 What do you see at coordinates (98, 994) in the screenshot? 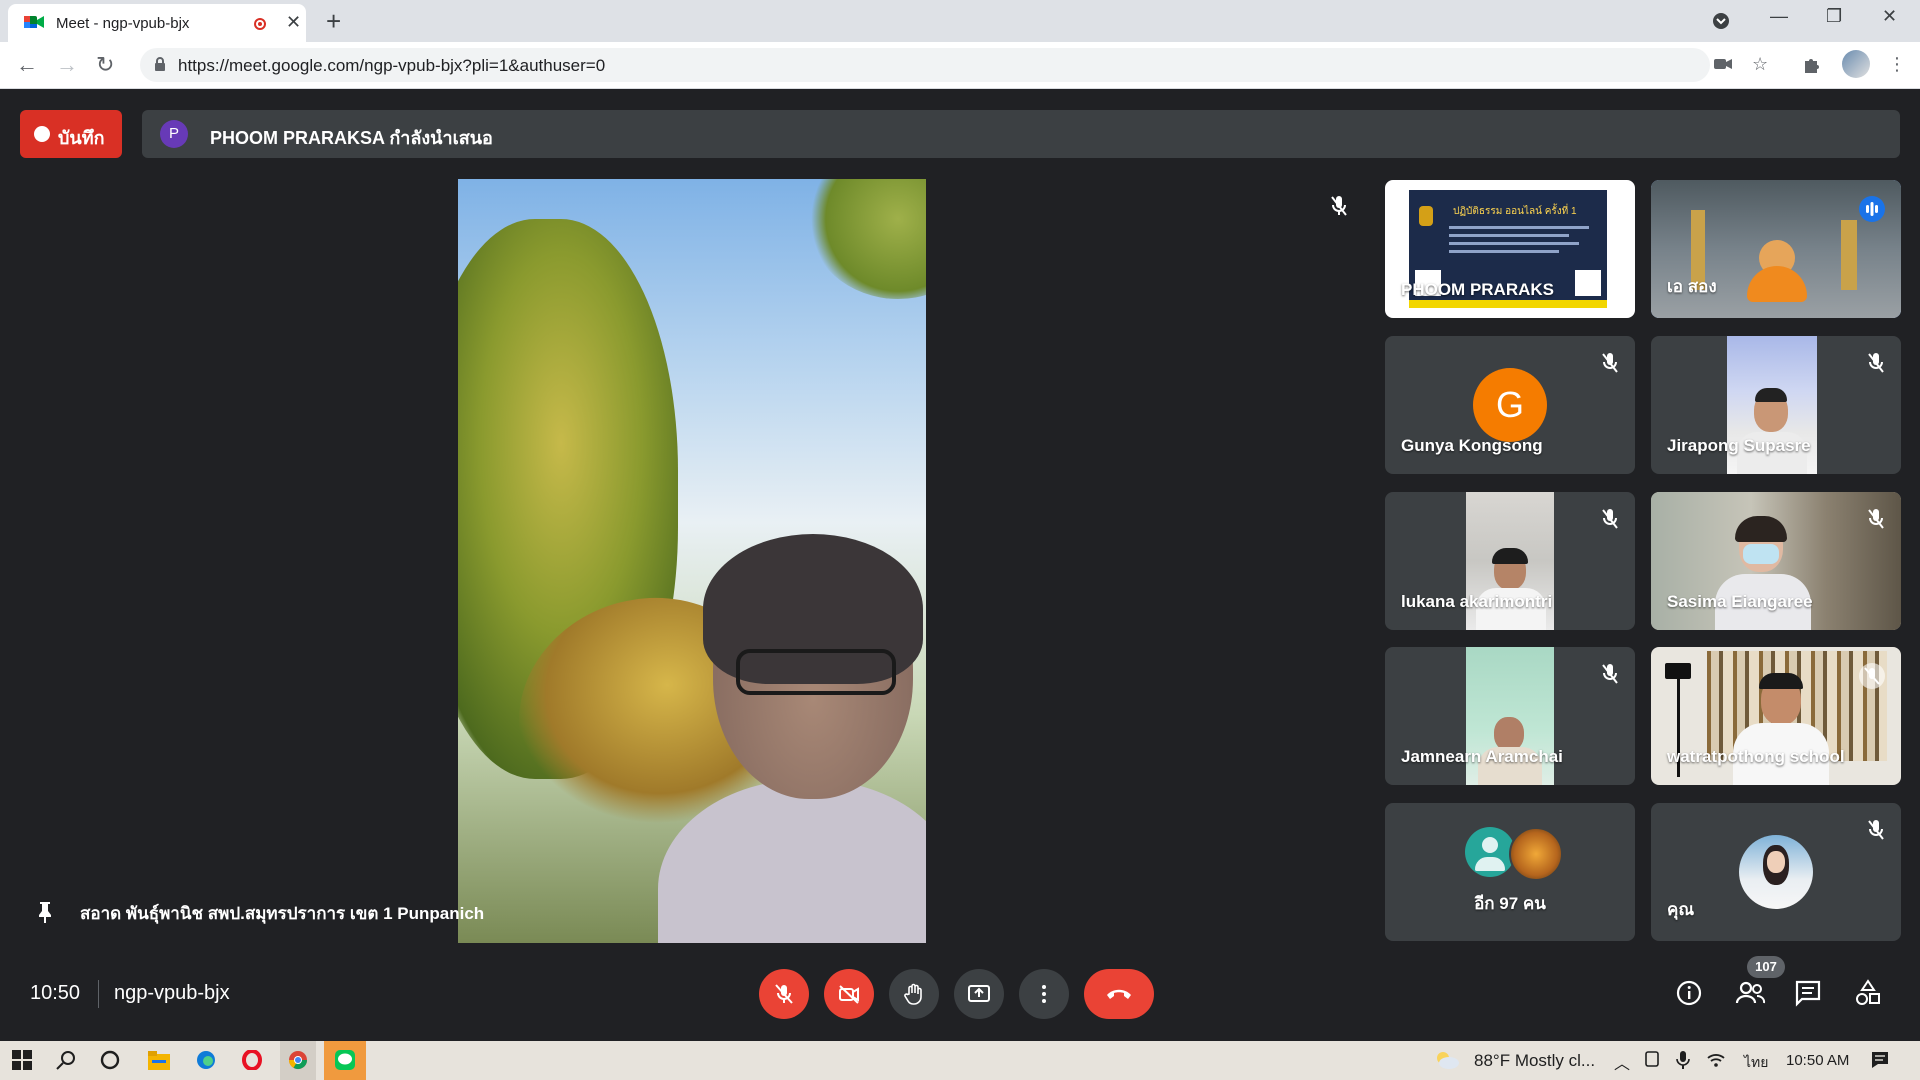
I see `divider` at bounding box center [98, 994].